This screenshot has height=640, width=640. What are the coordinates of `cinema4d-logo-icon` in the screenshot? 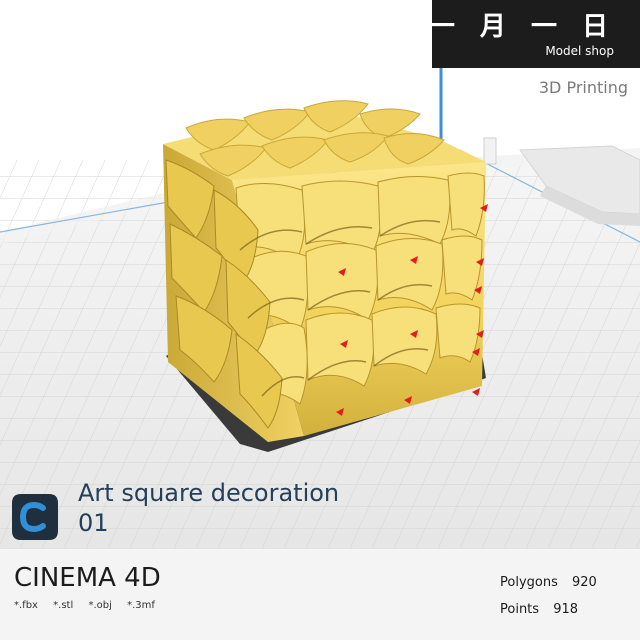 It's located at (35, 517).